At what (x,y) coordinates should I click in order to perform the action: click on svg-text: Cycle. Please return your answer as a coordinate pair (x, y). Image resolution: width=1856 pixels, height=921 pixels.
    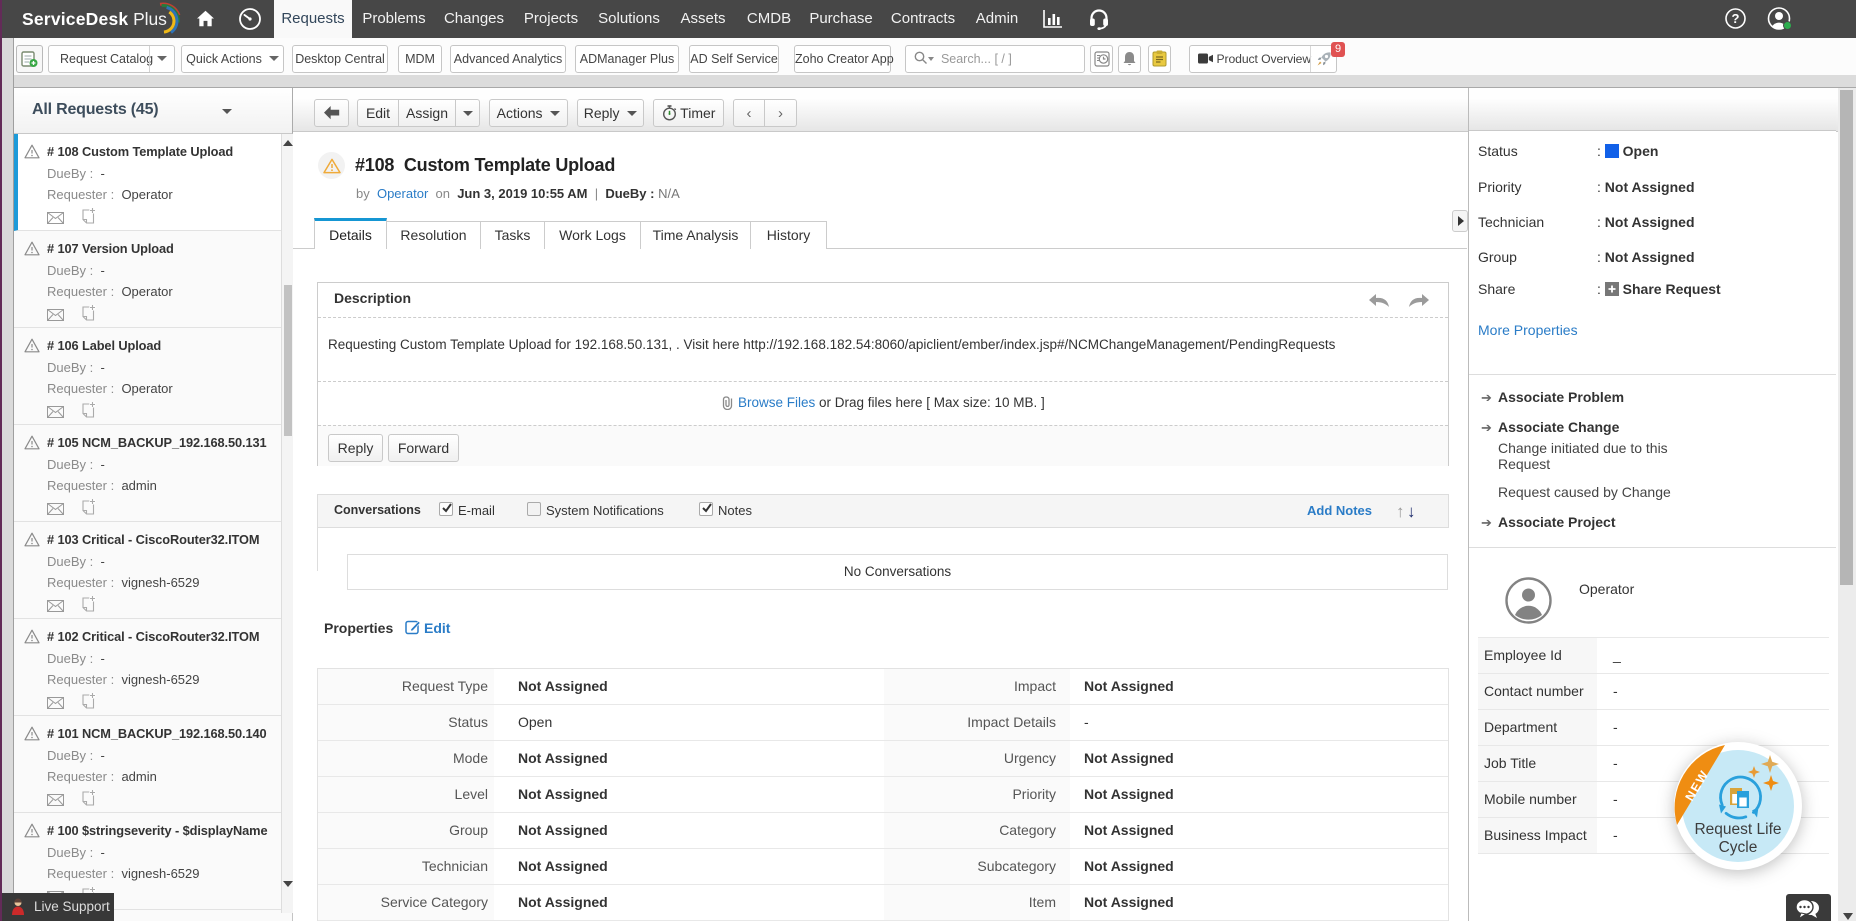
    Looking at the image, I should click on (1738, 847).